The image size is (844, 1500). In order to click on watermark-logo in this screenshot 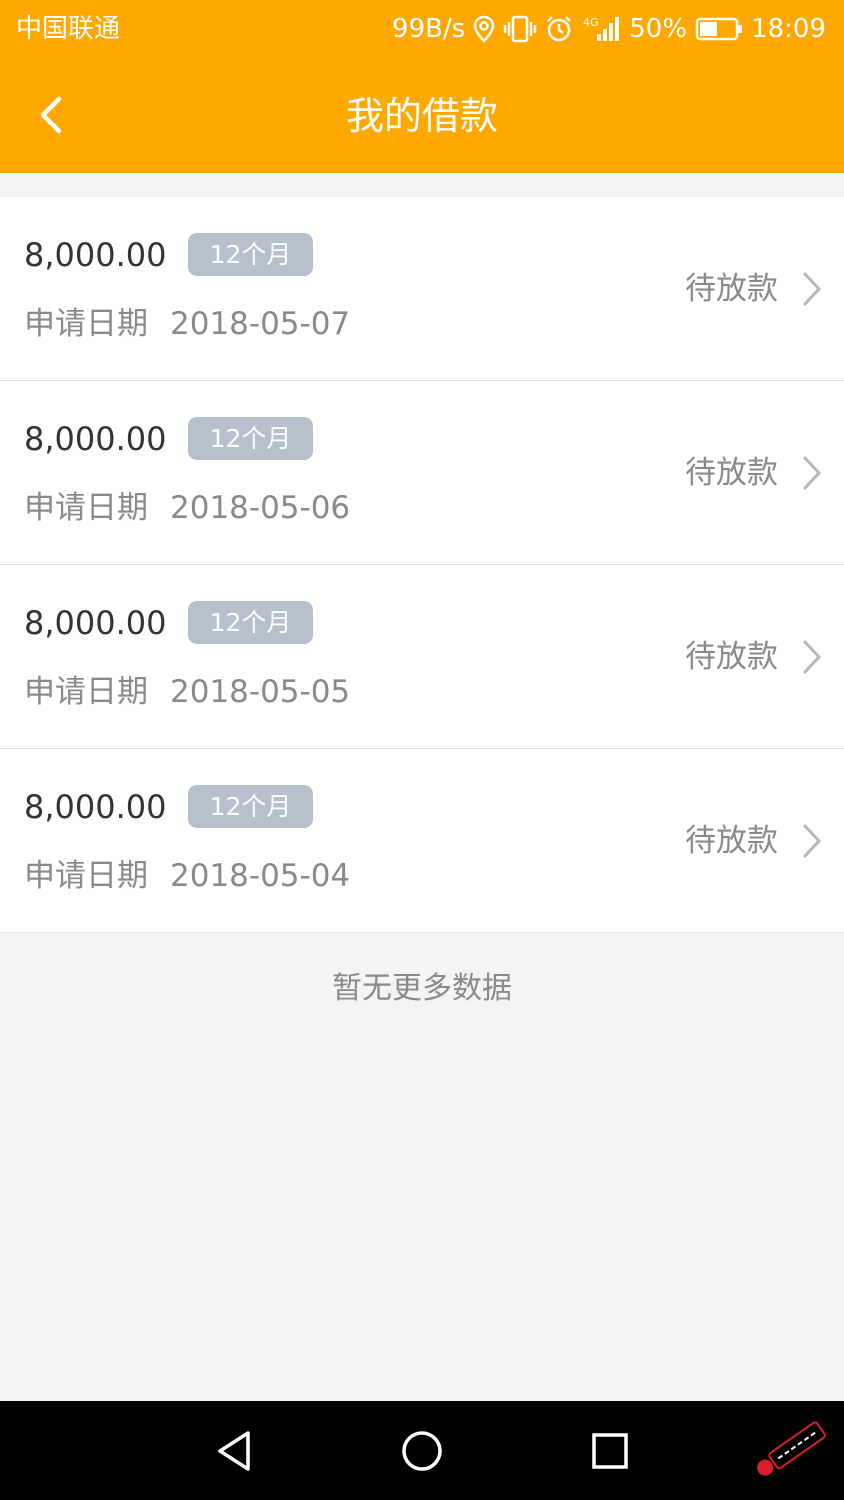, I will do `click(791, 1448)`.